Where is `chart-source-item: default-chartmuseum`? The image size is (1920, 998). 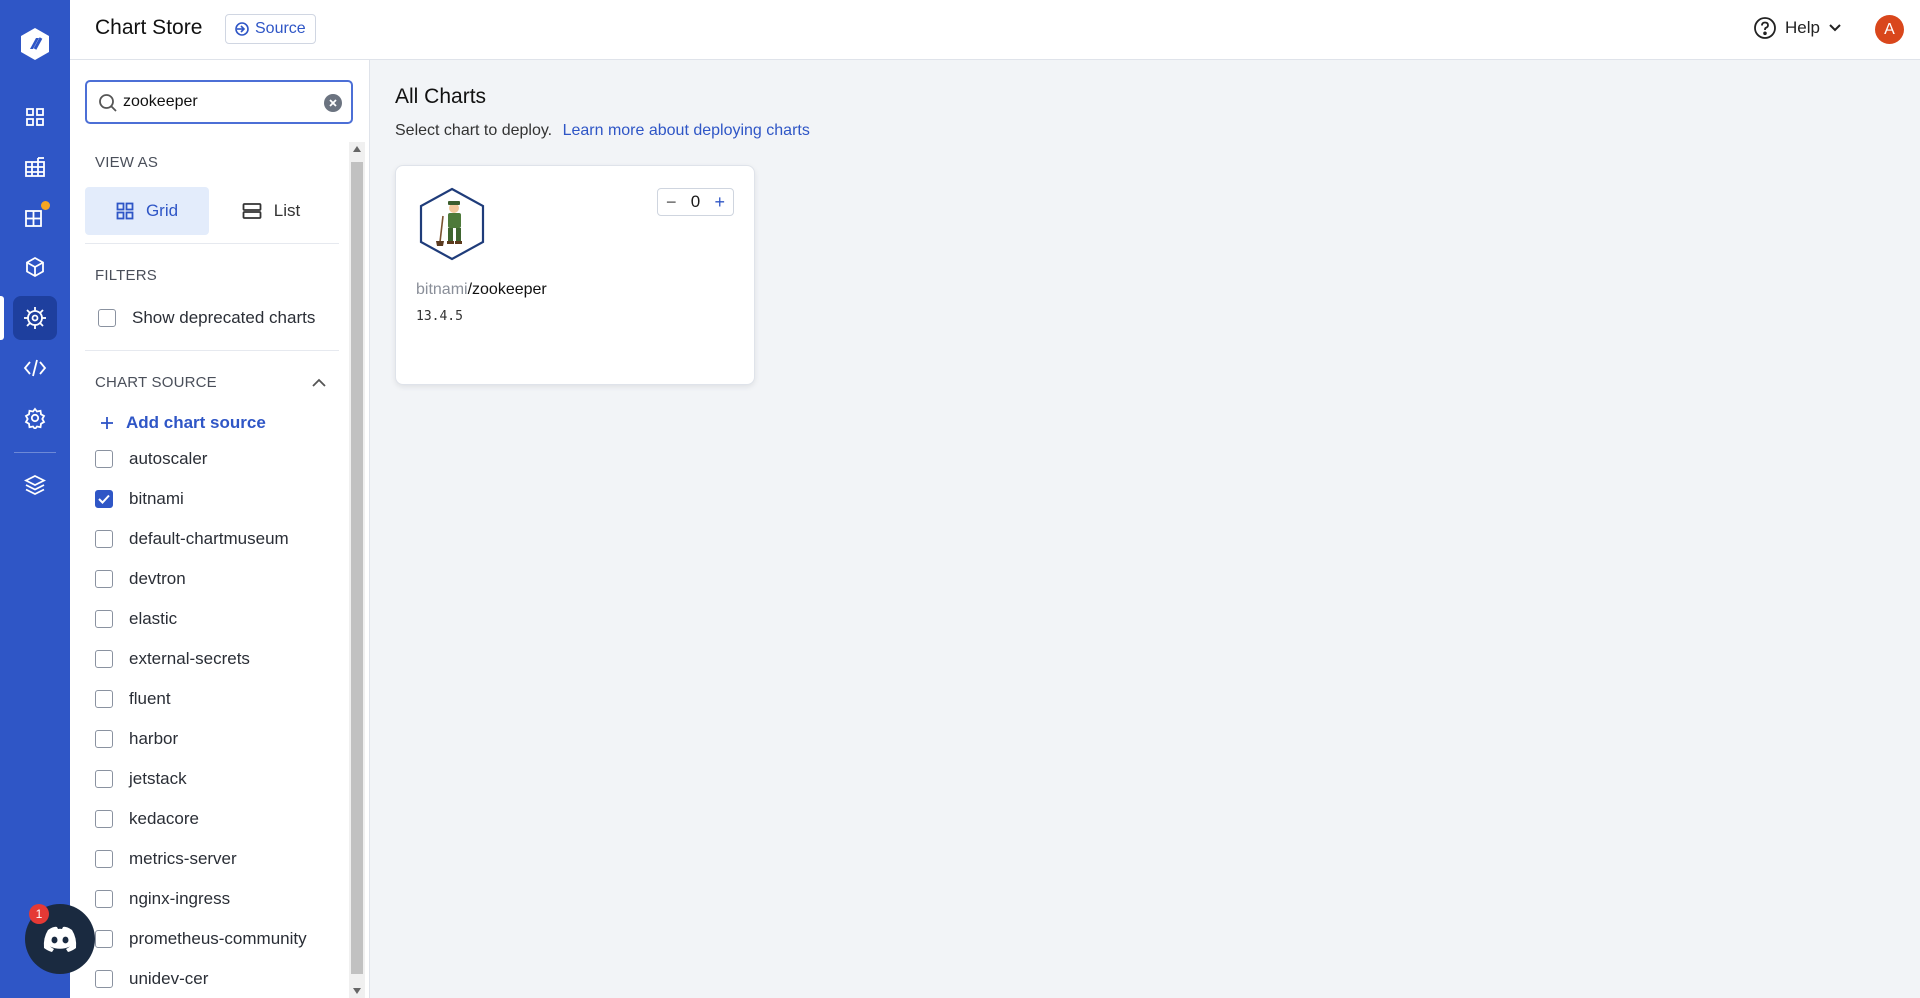
chart-source-item: default-chartmuseum is located at coordinates (192, 539).